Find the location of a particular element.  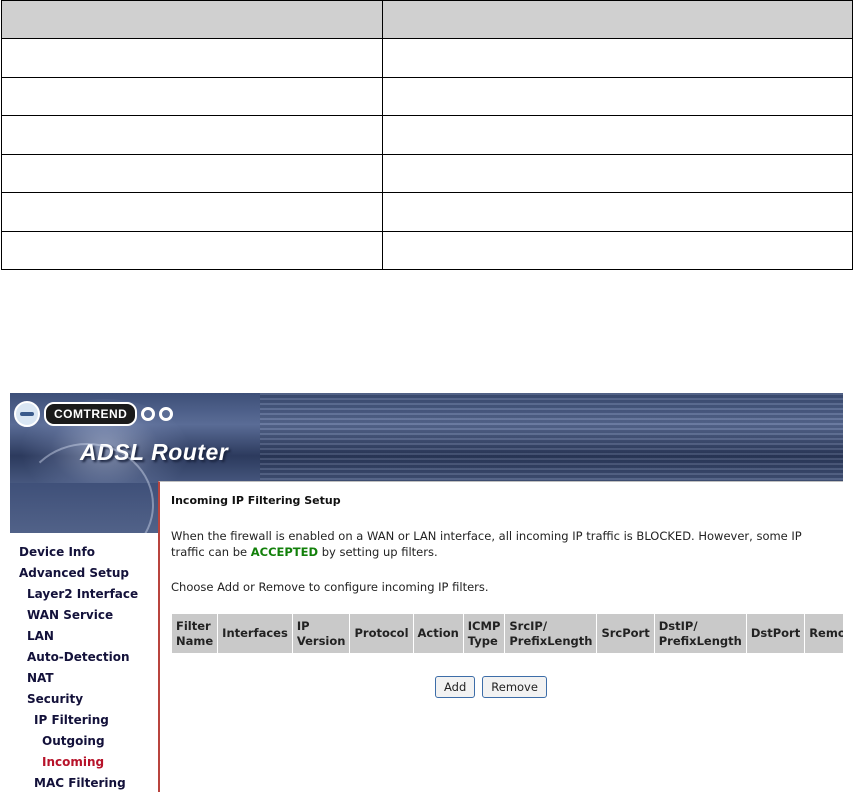

sidebar-item-security: Security is located at coordinates (55, 699).